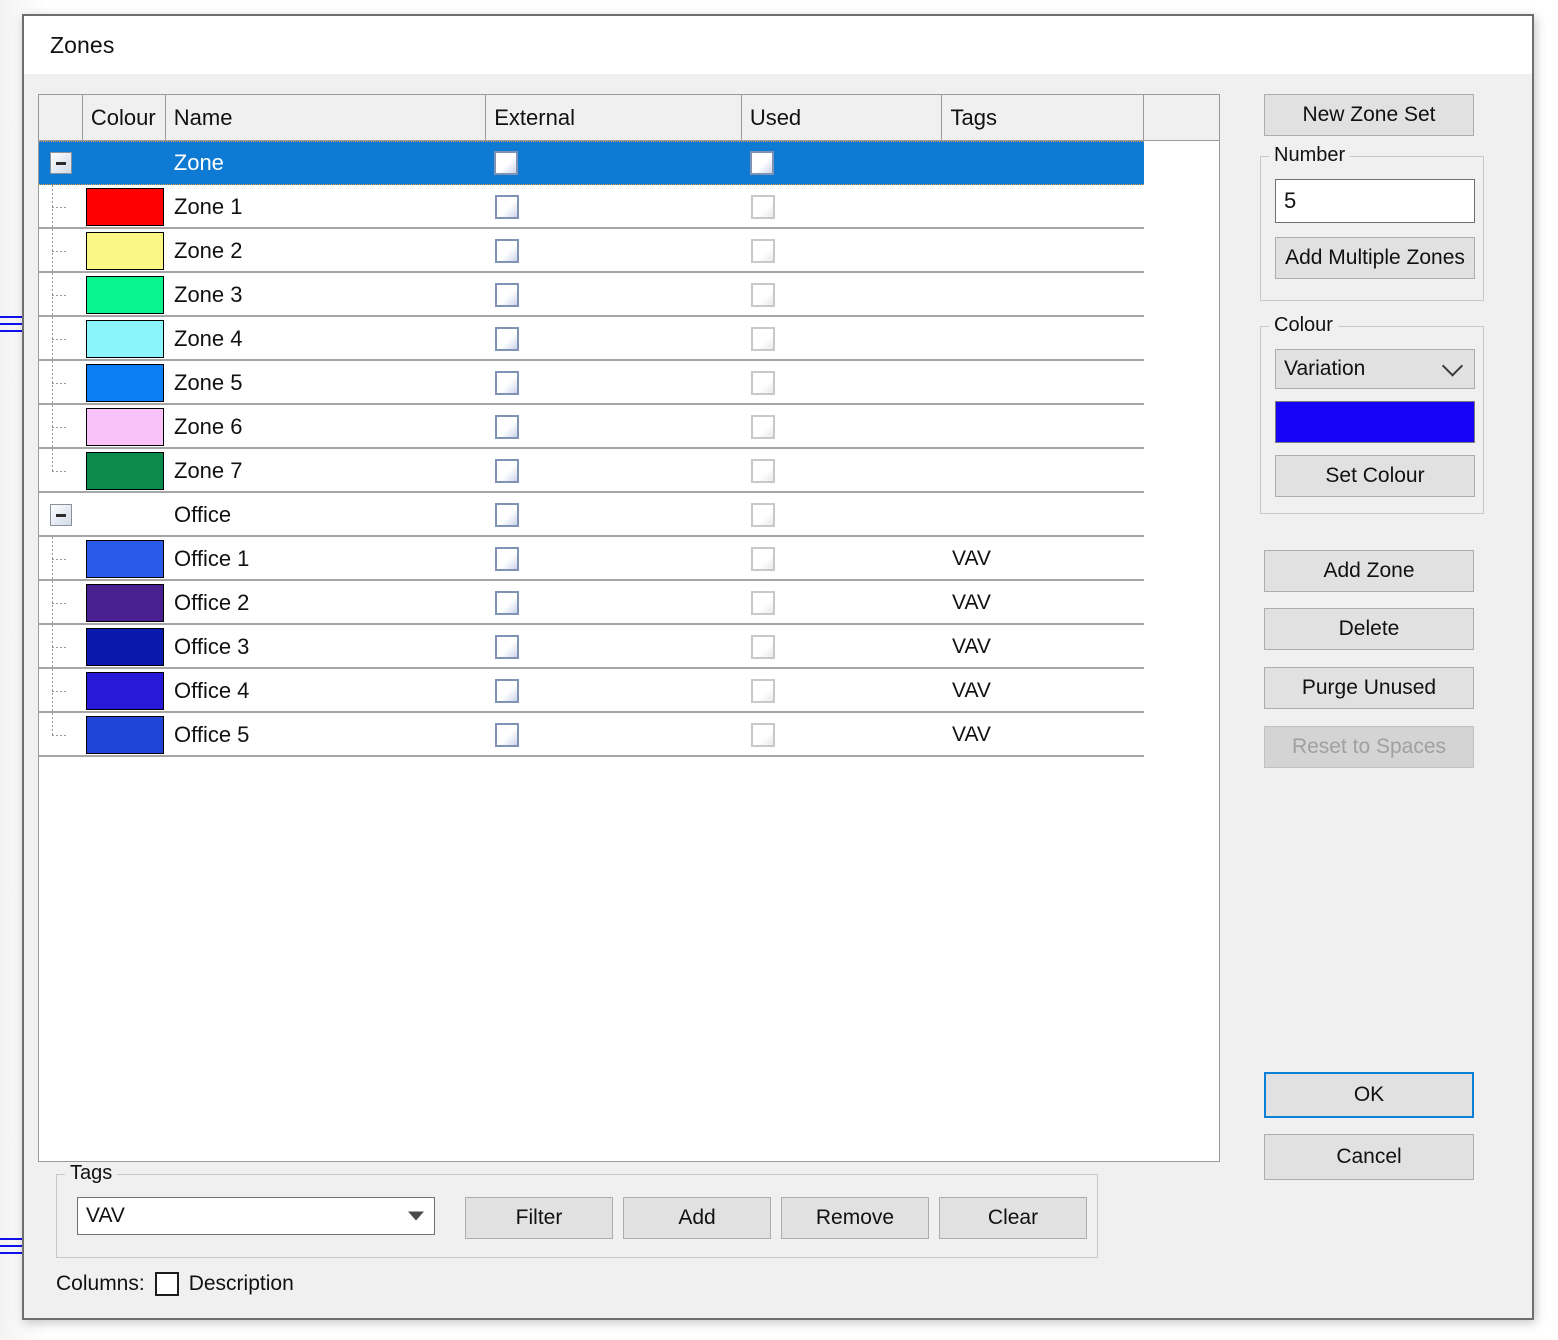 Image resolution: width=1558 pixels, height=1340 pixels. What do you see at coordinates (326, 427) in the screenshot?
I see `row-name-cell: Zone 6` at bounding box center [326, 427].